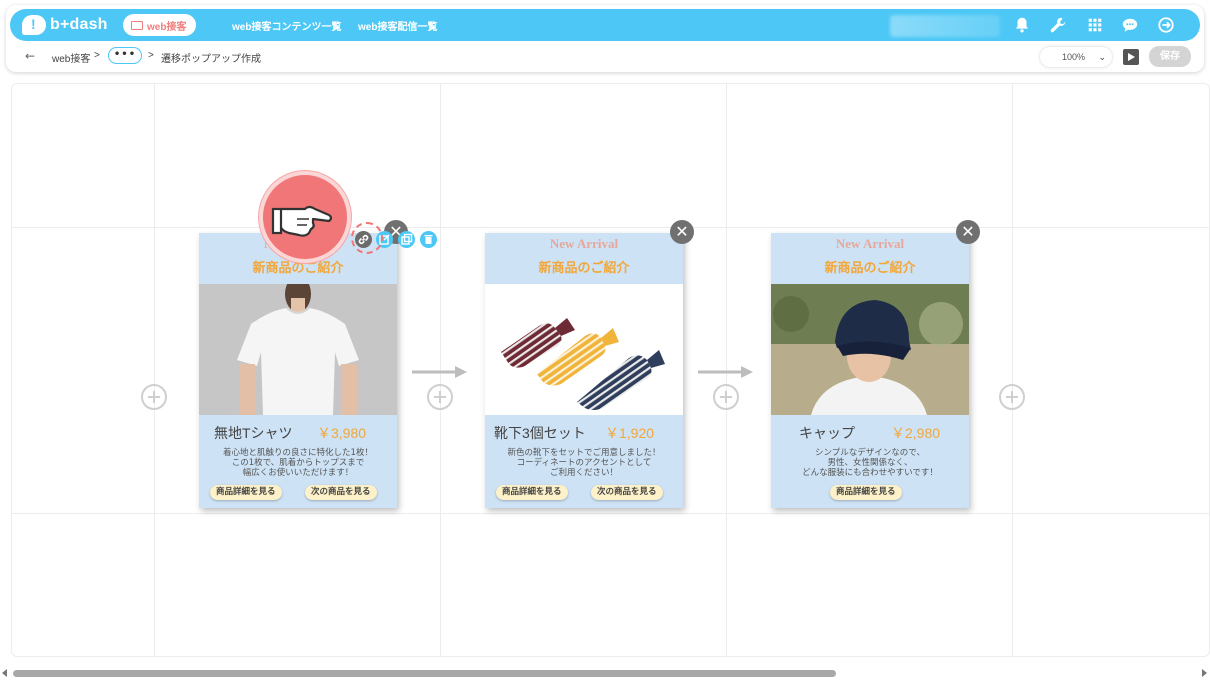  I want to click on logo: b+dash, so click(65, 25).